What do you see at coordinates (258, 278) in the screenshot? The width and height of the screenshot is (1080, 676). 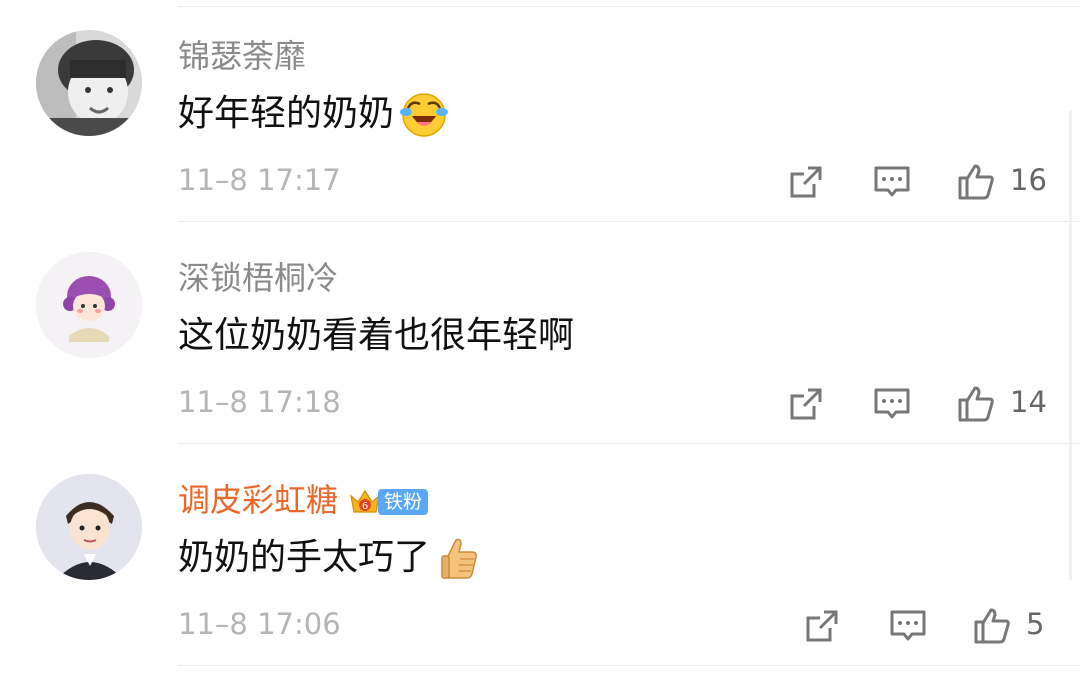 I see `username: 深锁梧桐冷` at bounding box center [258, 278].